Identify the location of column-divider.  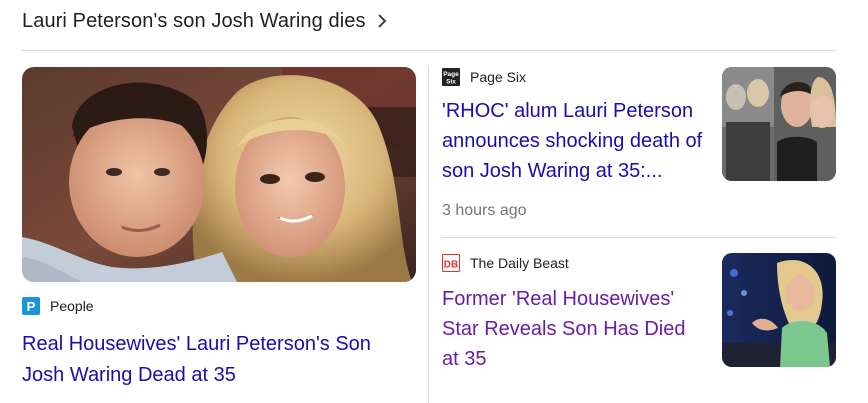
(428, 235).